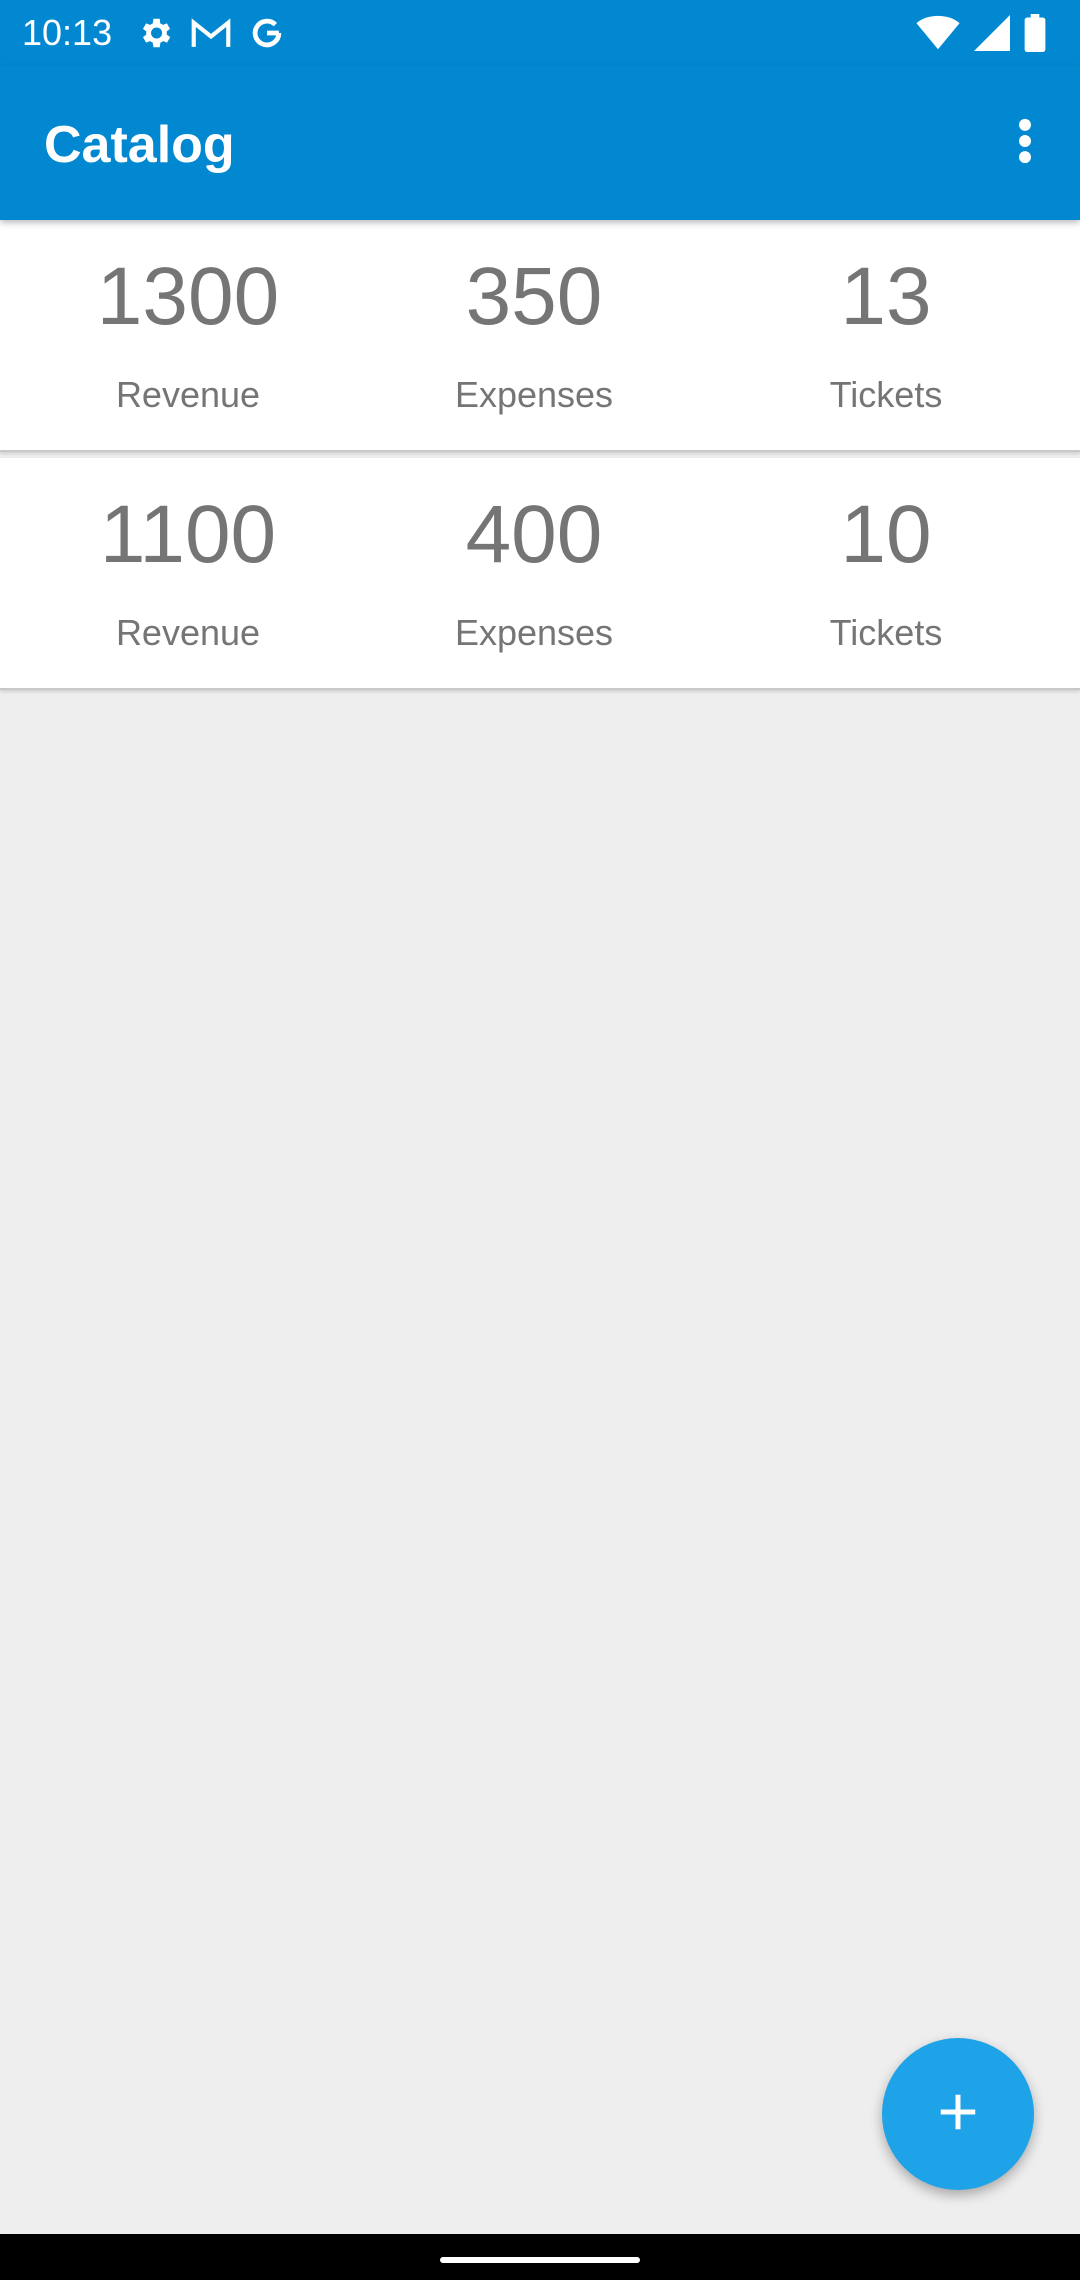 This screenshot has height=2280, width=1080. Describe the element at coordinates (188, 296) in the screenshot. I see `revenue-value: 1300` at that location.